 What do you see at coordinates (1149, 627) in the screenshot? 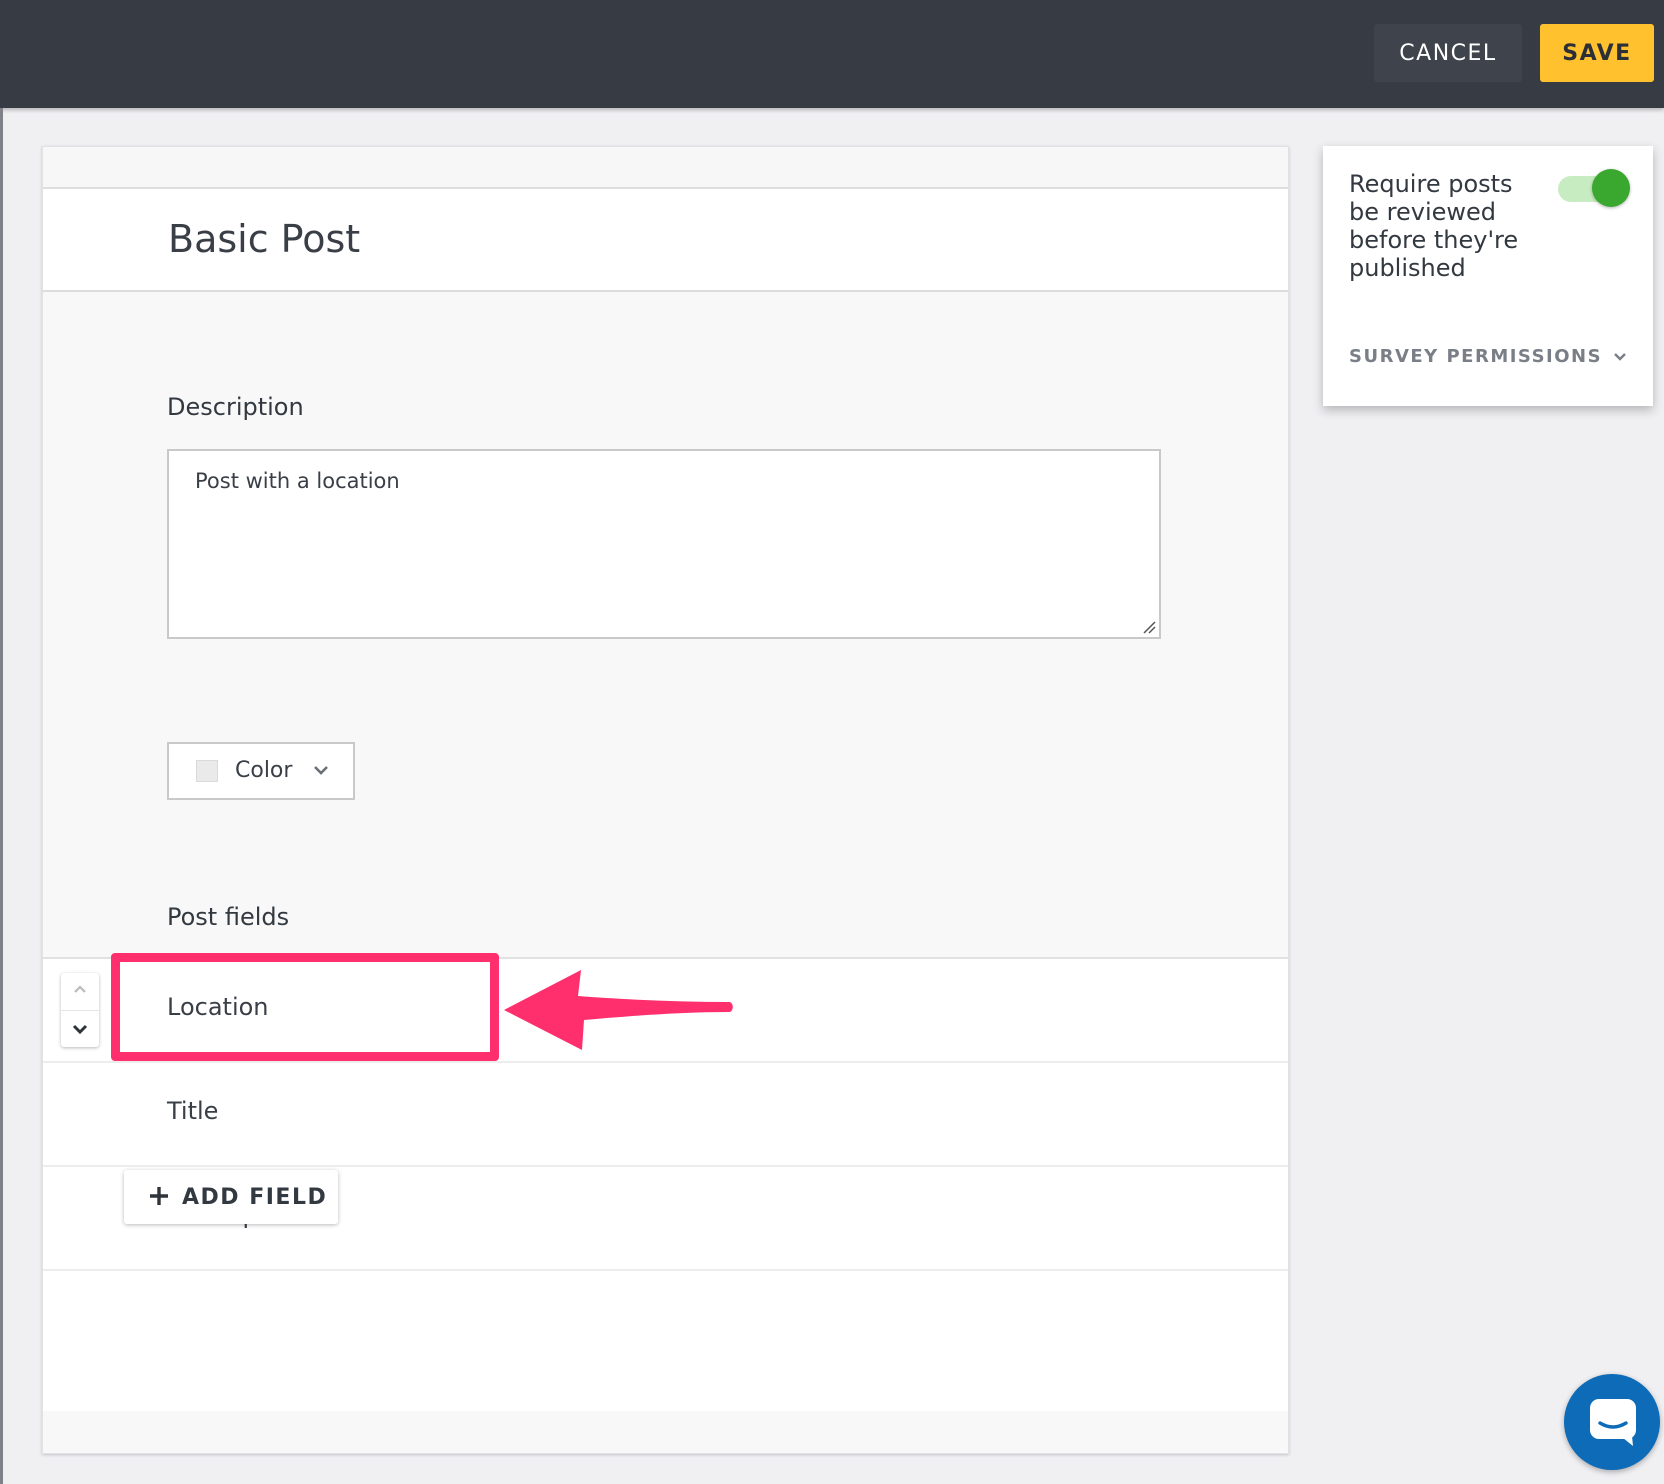
I see `resize-handle-icon` at bounding box center [1149, 627].